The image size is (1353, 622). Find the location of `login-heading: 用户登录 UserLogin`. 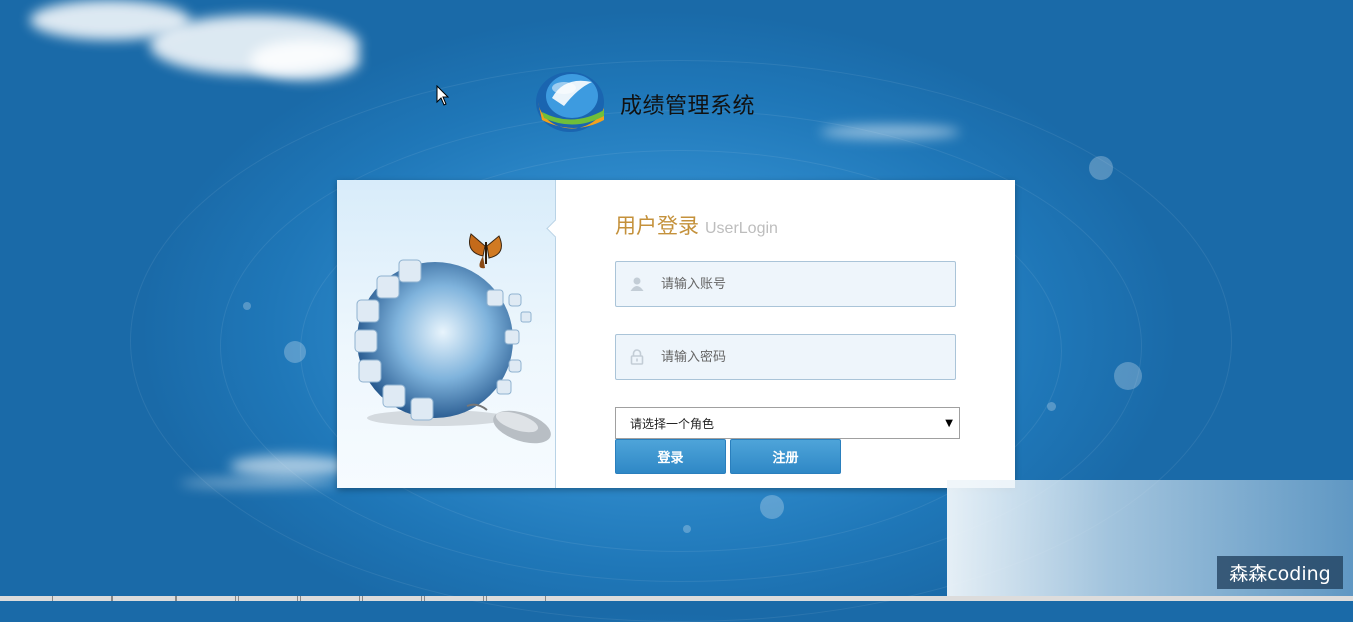

login-heading: 用户登录 UserLogin is located at coordinates (696, 225).